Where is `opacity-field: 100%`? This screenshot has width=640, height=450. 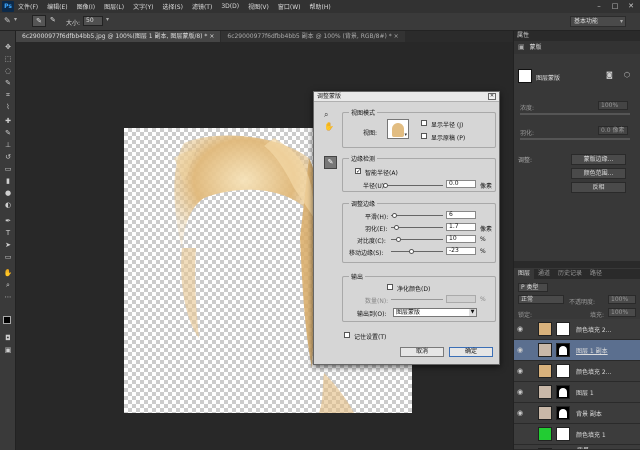
opacity-field: 100% is located at coordinates (622, 299).